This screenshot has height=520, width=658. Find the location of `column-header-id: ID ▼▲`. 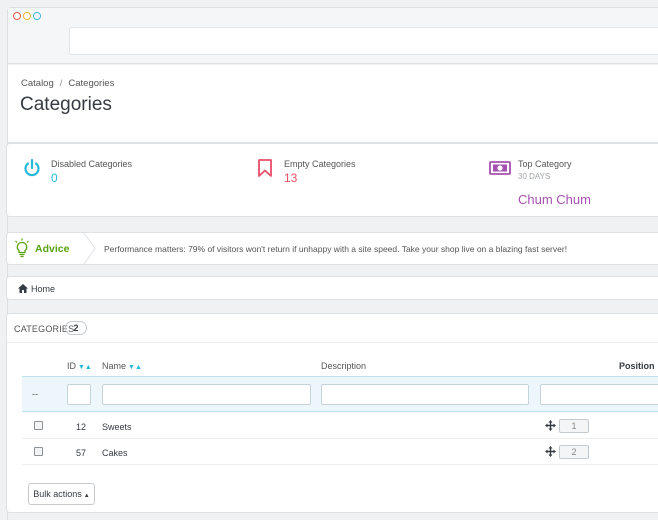

column-header-id: ID ▼▲ is located at coordinates (79, 366).